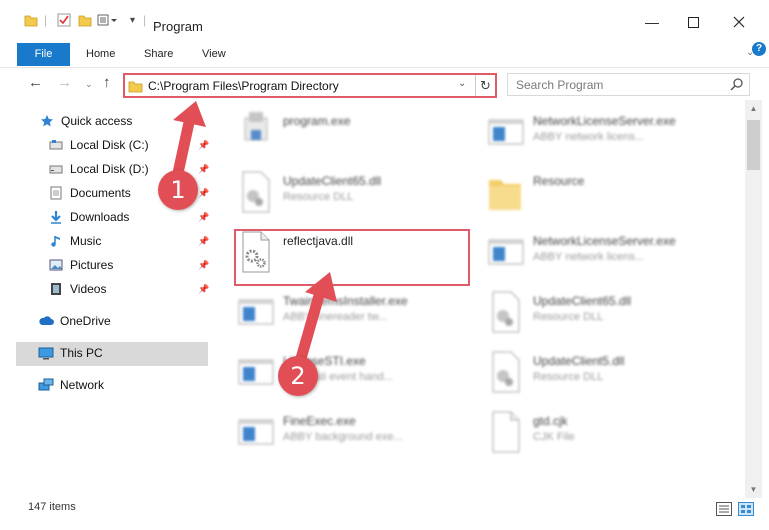 This screenshot has width=769, height=530. Describe the element at coordinates (81, 353) in the screenshot. I see `sidebar-item-label: This PC` at that location.